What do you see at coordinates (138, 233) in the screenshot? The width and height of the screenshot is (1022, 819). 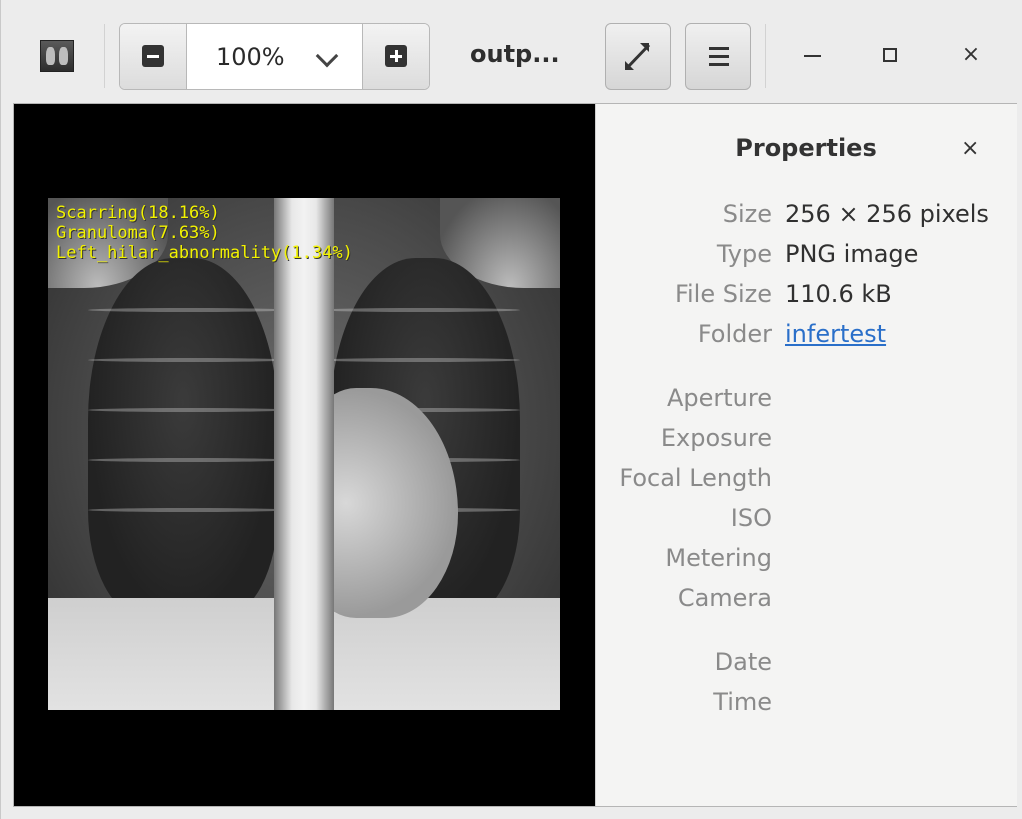 I see `annotation-label: Granuloma(7.63%)` at bounding box center [138, 233].